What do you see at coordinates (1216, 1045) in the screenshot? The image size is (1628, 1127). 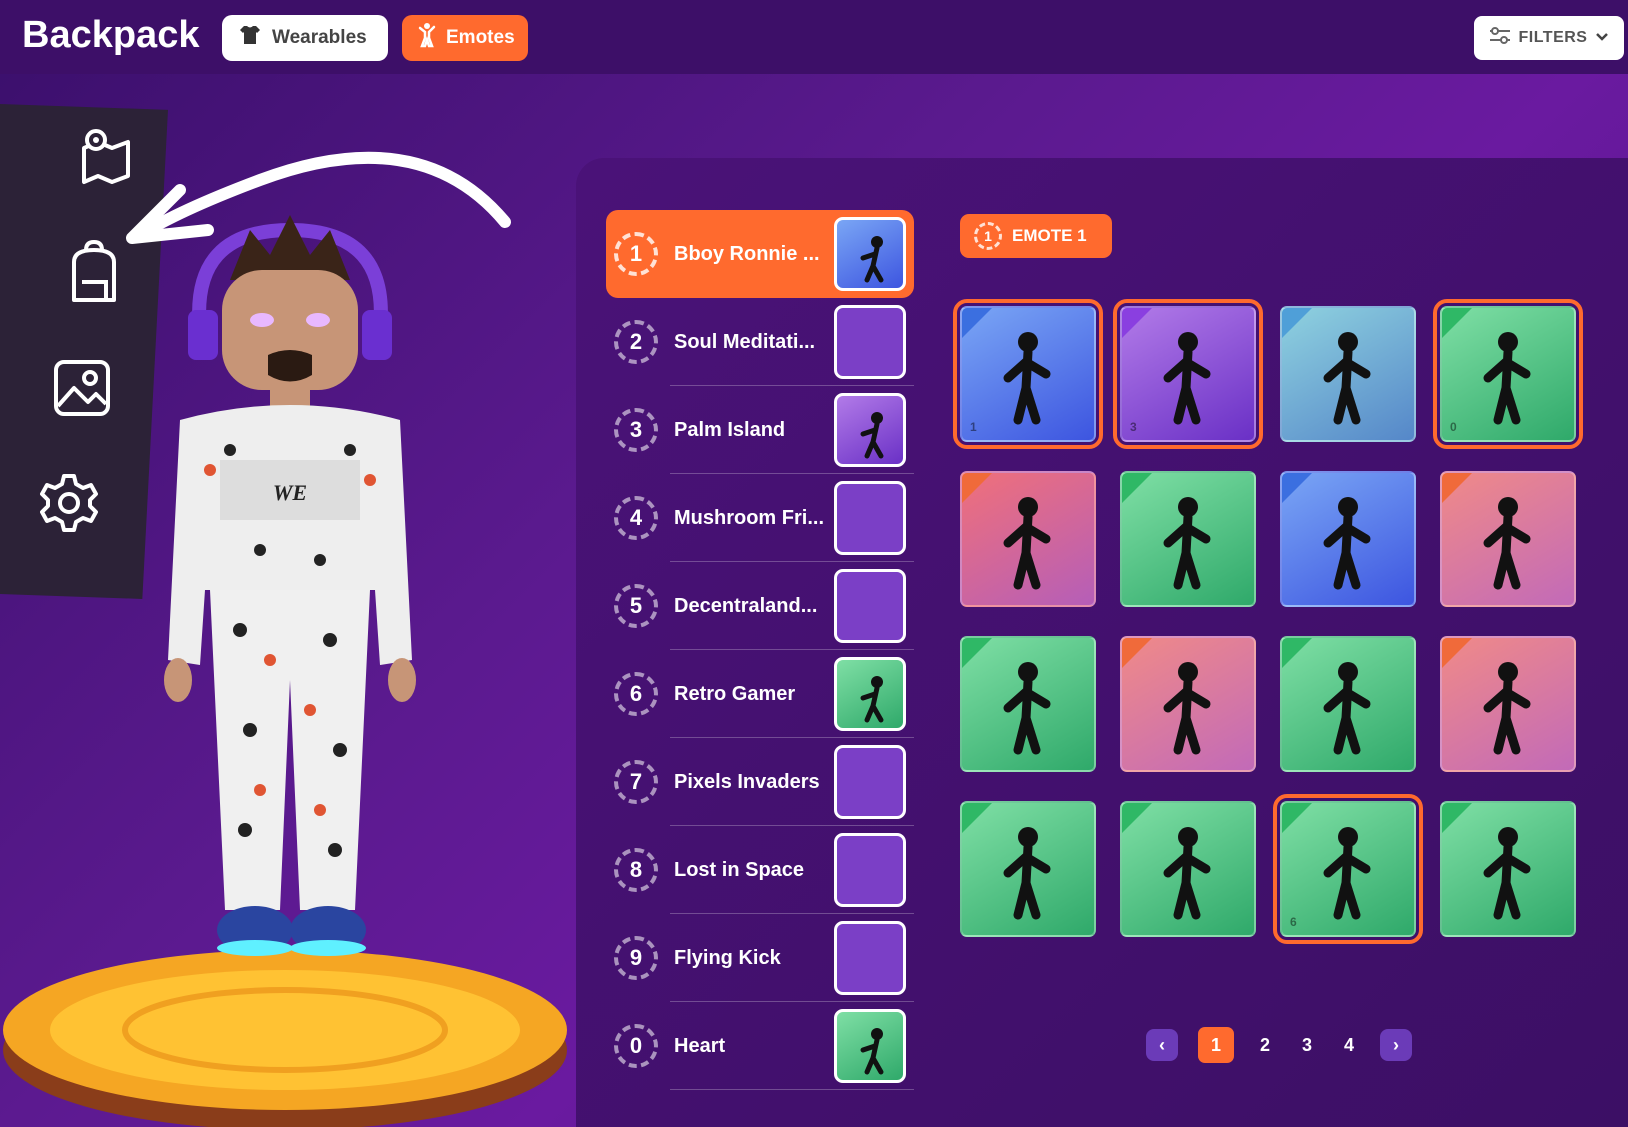 I see `page-1: 1` at bounding box center [1216, 1045].